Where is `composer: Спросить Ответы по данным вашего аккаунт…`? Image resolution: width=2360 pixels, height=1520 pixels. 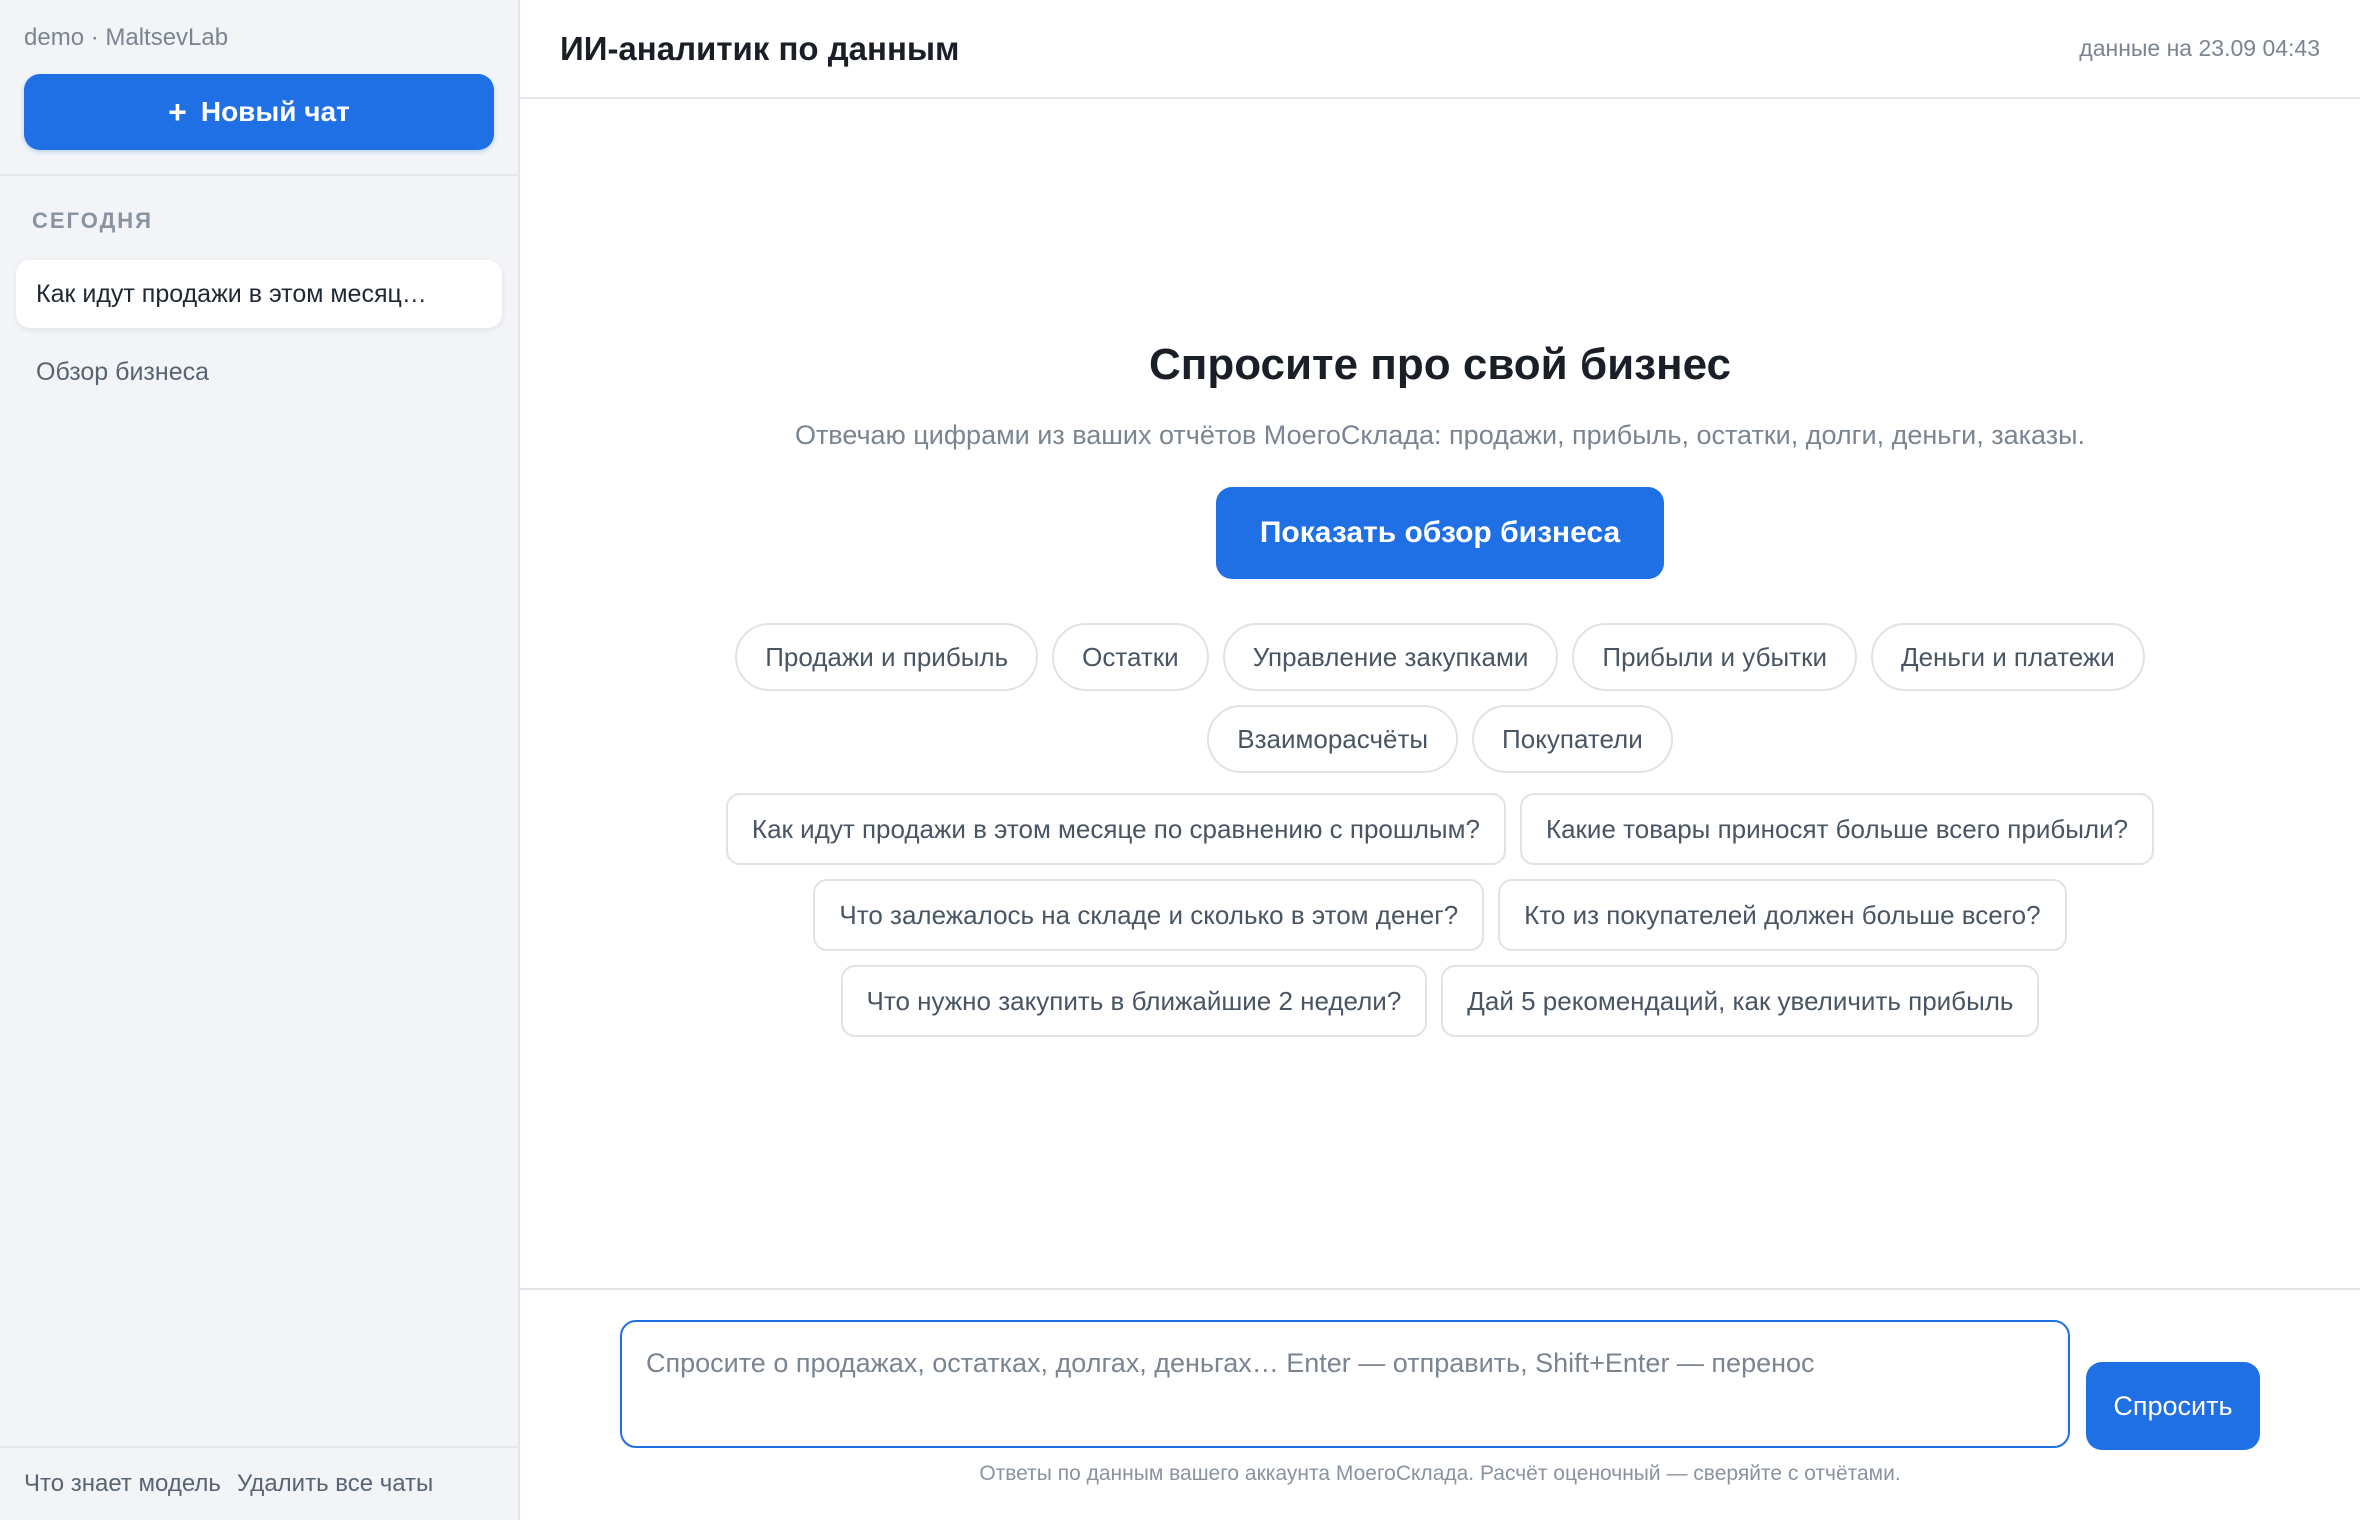
composer: Спросить Ответы по данным вашего аккаунт… is located at coordinates (1440, 1404).